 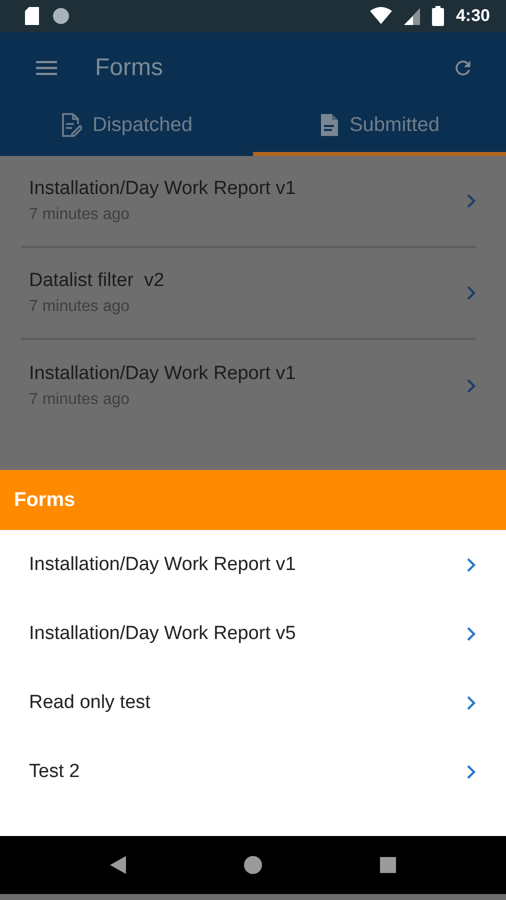 I want to click on screen-title: Forms, so click(x=129, y=68).